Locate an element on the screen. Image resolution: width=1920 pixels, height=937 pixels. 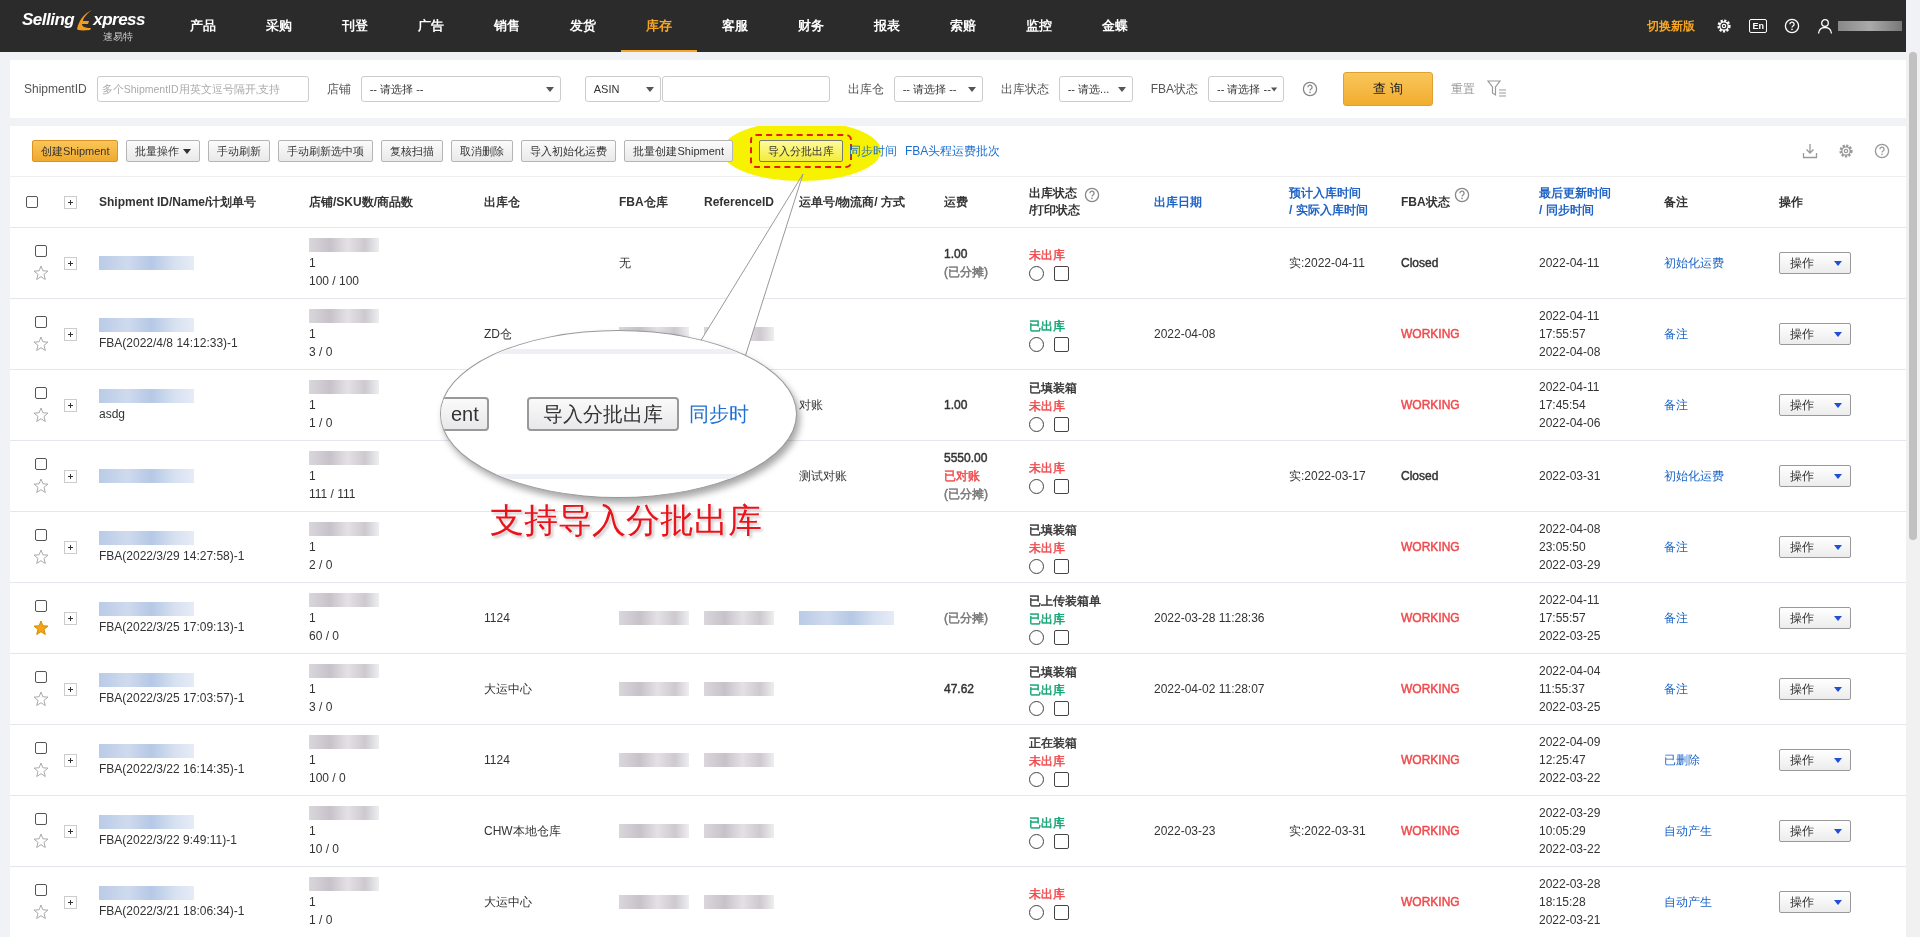
language-button: En is located at coordinates (1758, 26).